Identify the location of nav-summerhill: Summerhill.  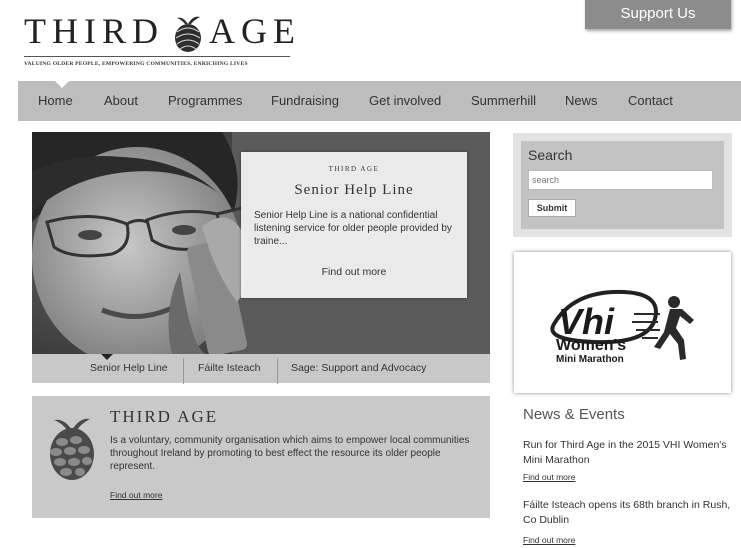
(503, 100).